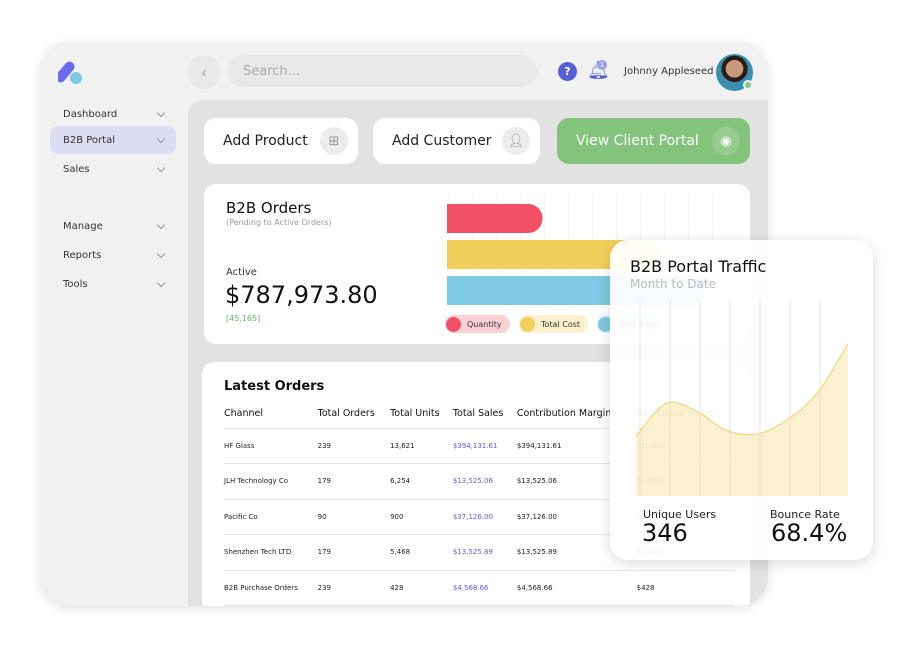 The image size is (906, 650). I want to click on table-cell: $37,126.00, so click(484, 517).